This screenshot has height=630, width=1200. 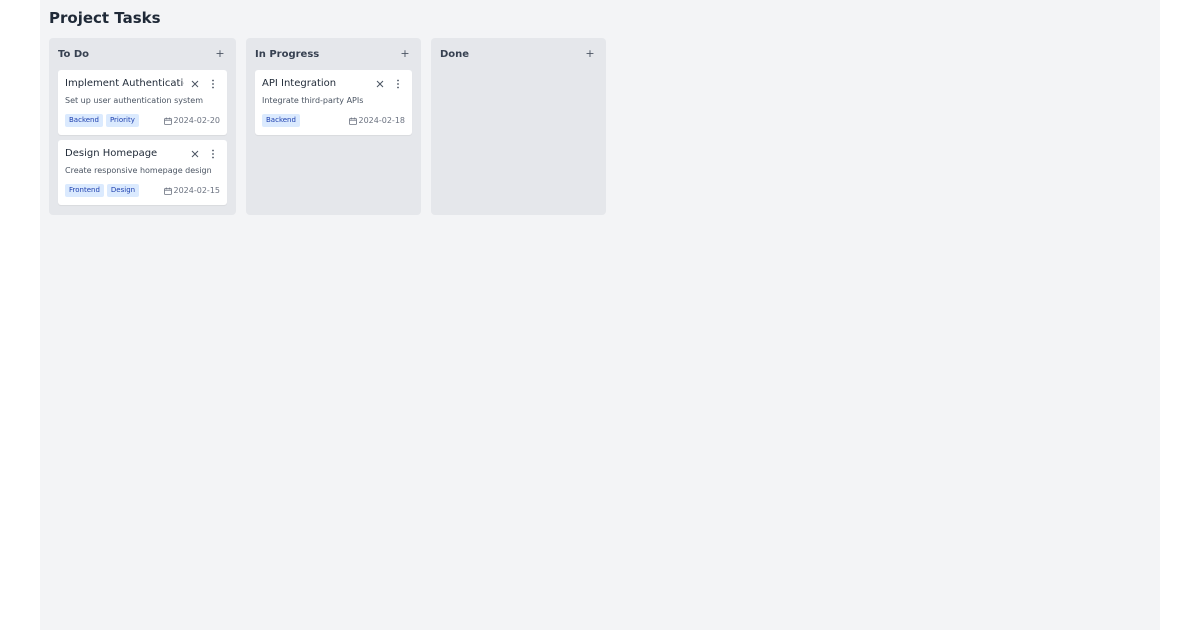 I want to click on tag-badge: Priority, so click(x=122, y=120).